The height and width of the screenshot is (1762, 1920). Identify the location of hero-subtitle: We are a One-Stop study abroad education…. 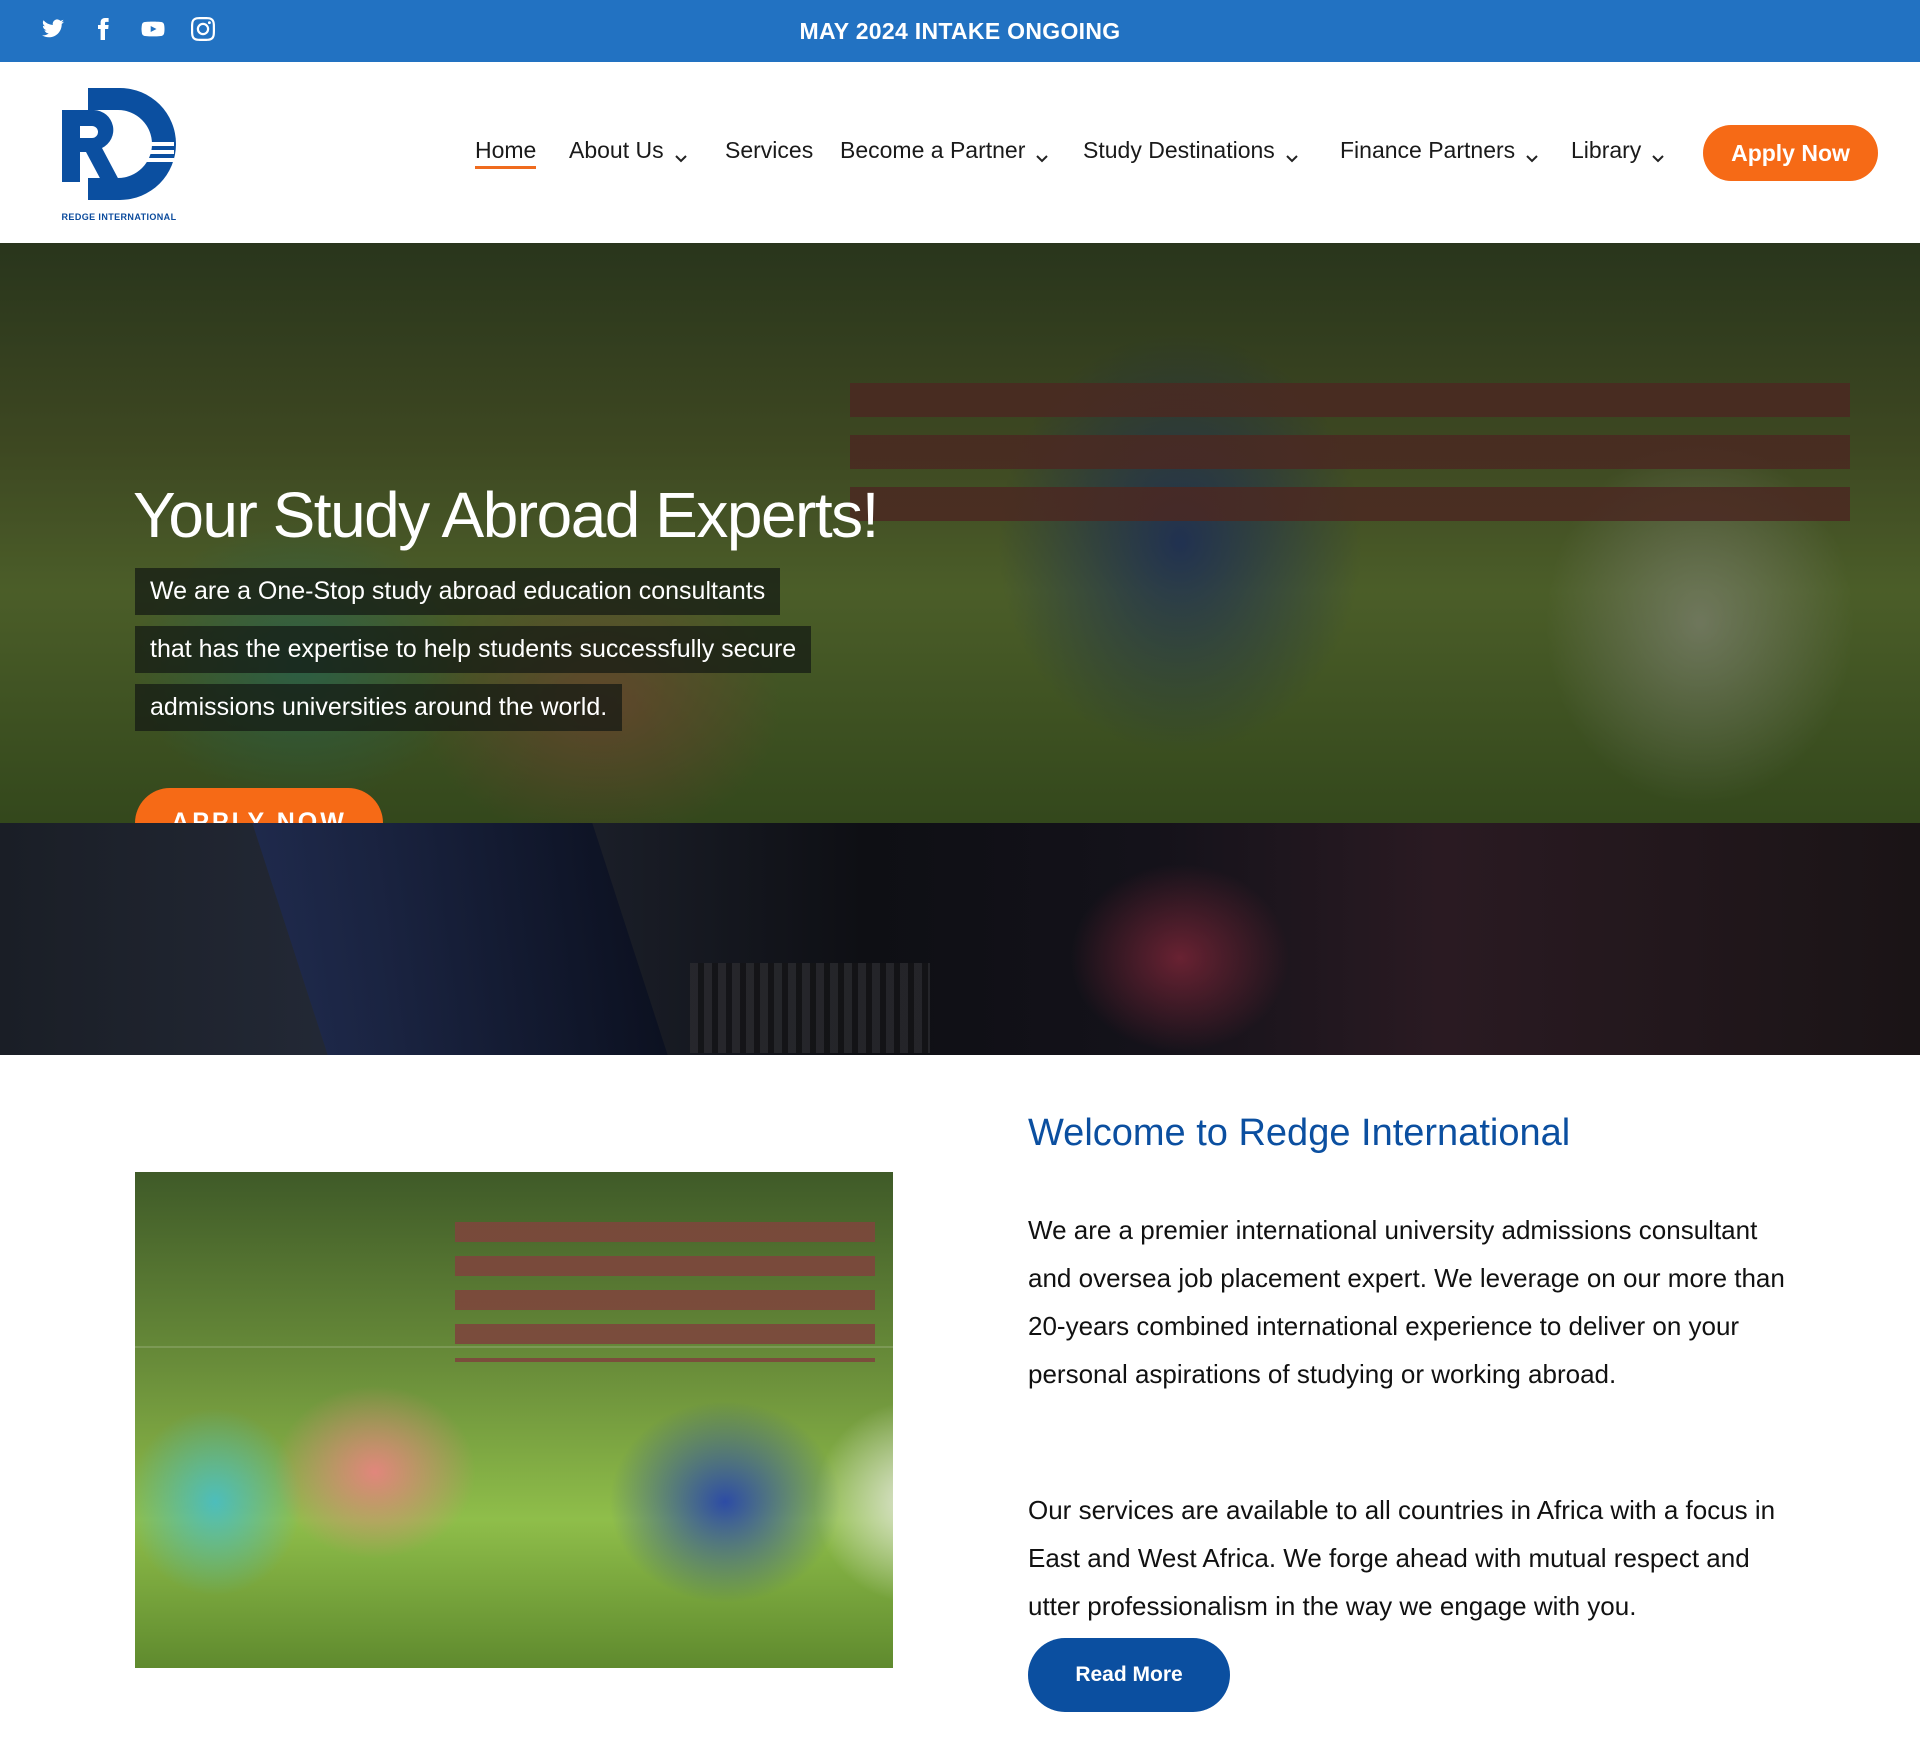
(473, 655).